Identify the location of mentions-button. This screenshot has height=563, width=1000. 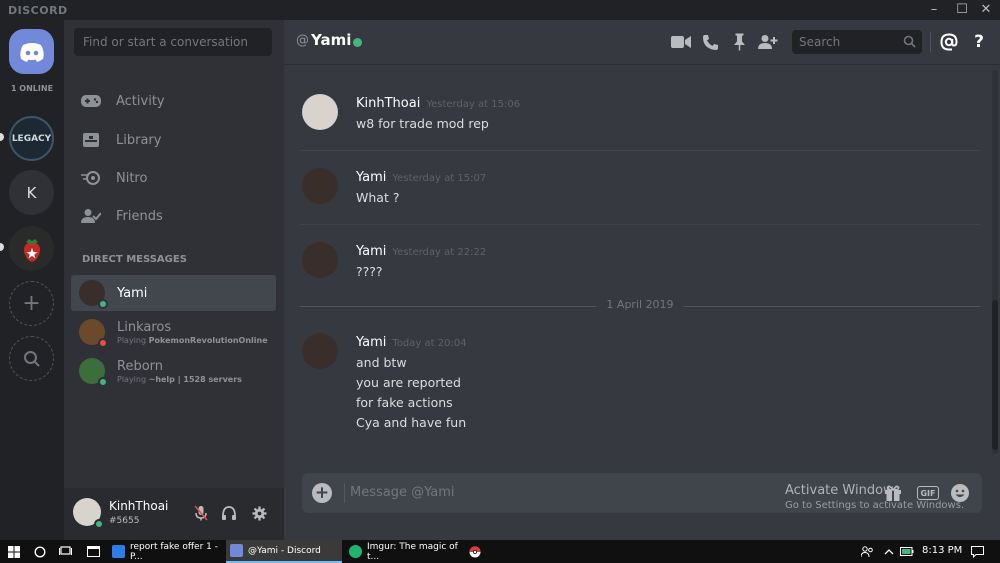
(949, 42).